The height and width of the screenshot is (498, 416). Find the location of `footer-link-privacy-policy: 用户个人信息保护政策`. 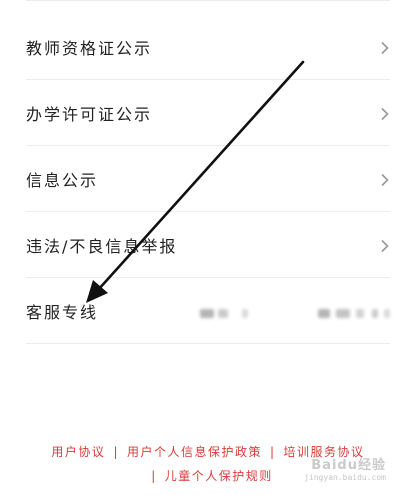

footer-link-privacy-policy: 用户个人信息保护政策 is located at coordinates (194, 452).